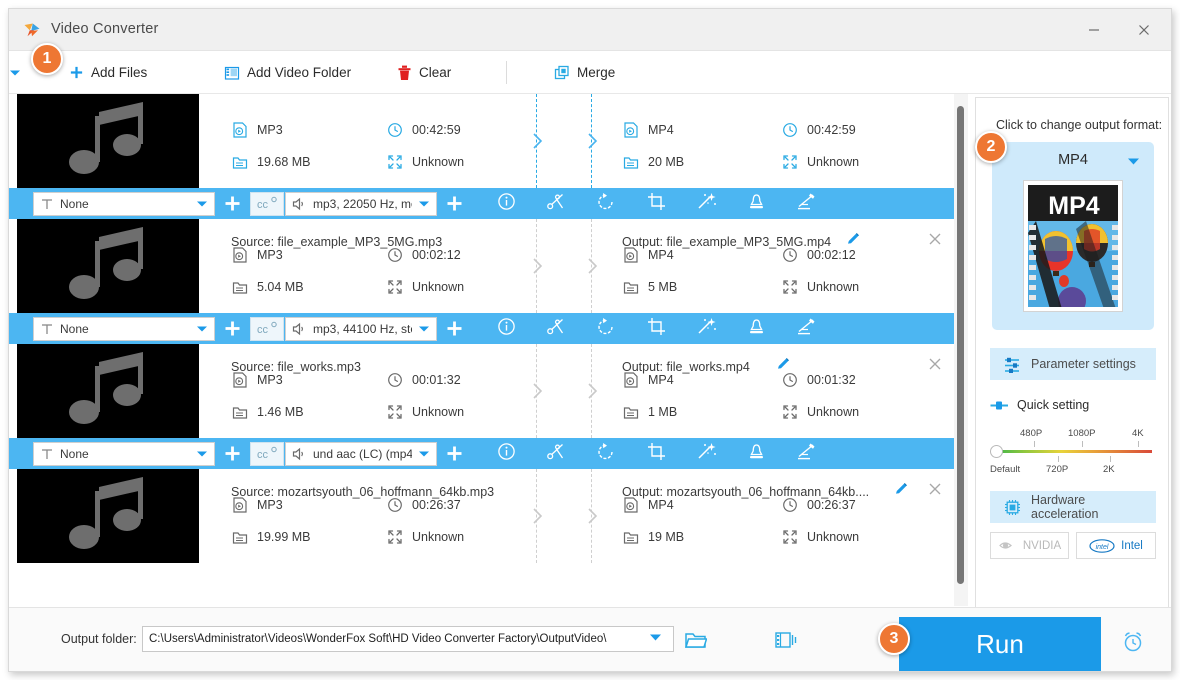 This screenshot has width=1180, height=680. I want to click on audio-track-select: und aac (LC) (mp4a, so click(361, 453).